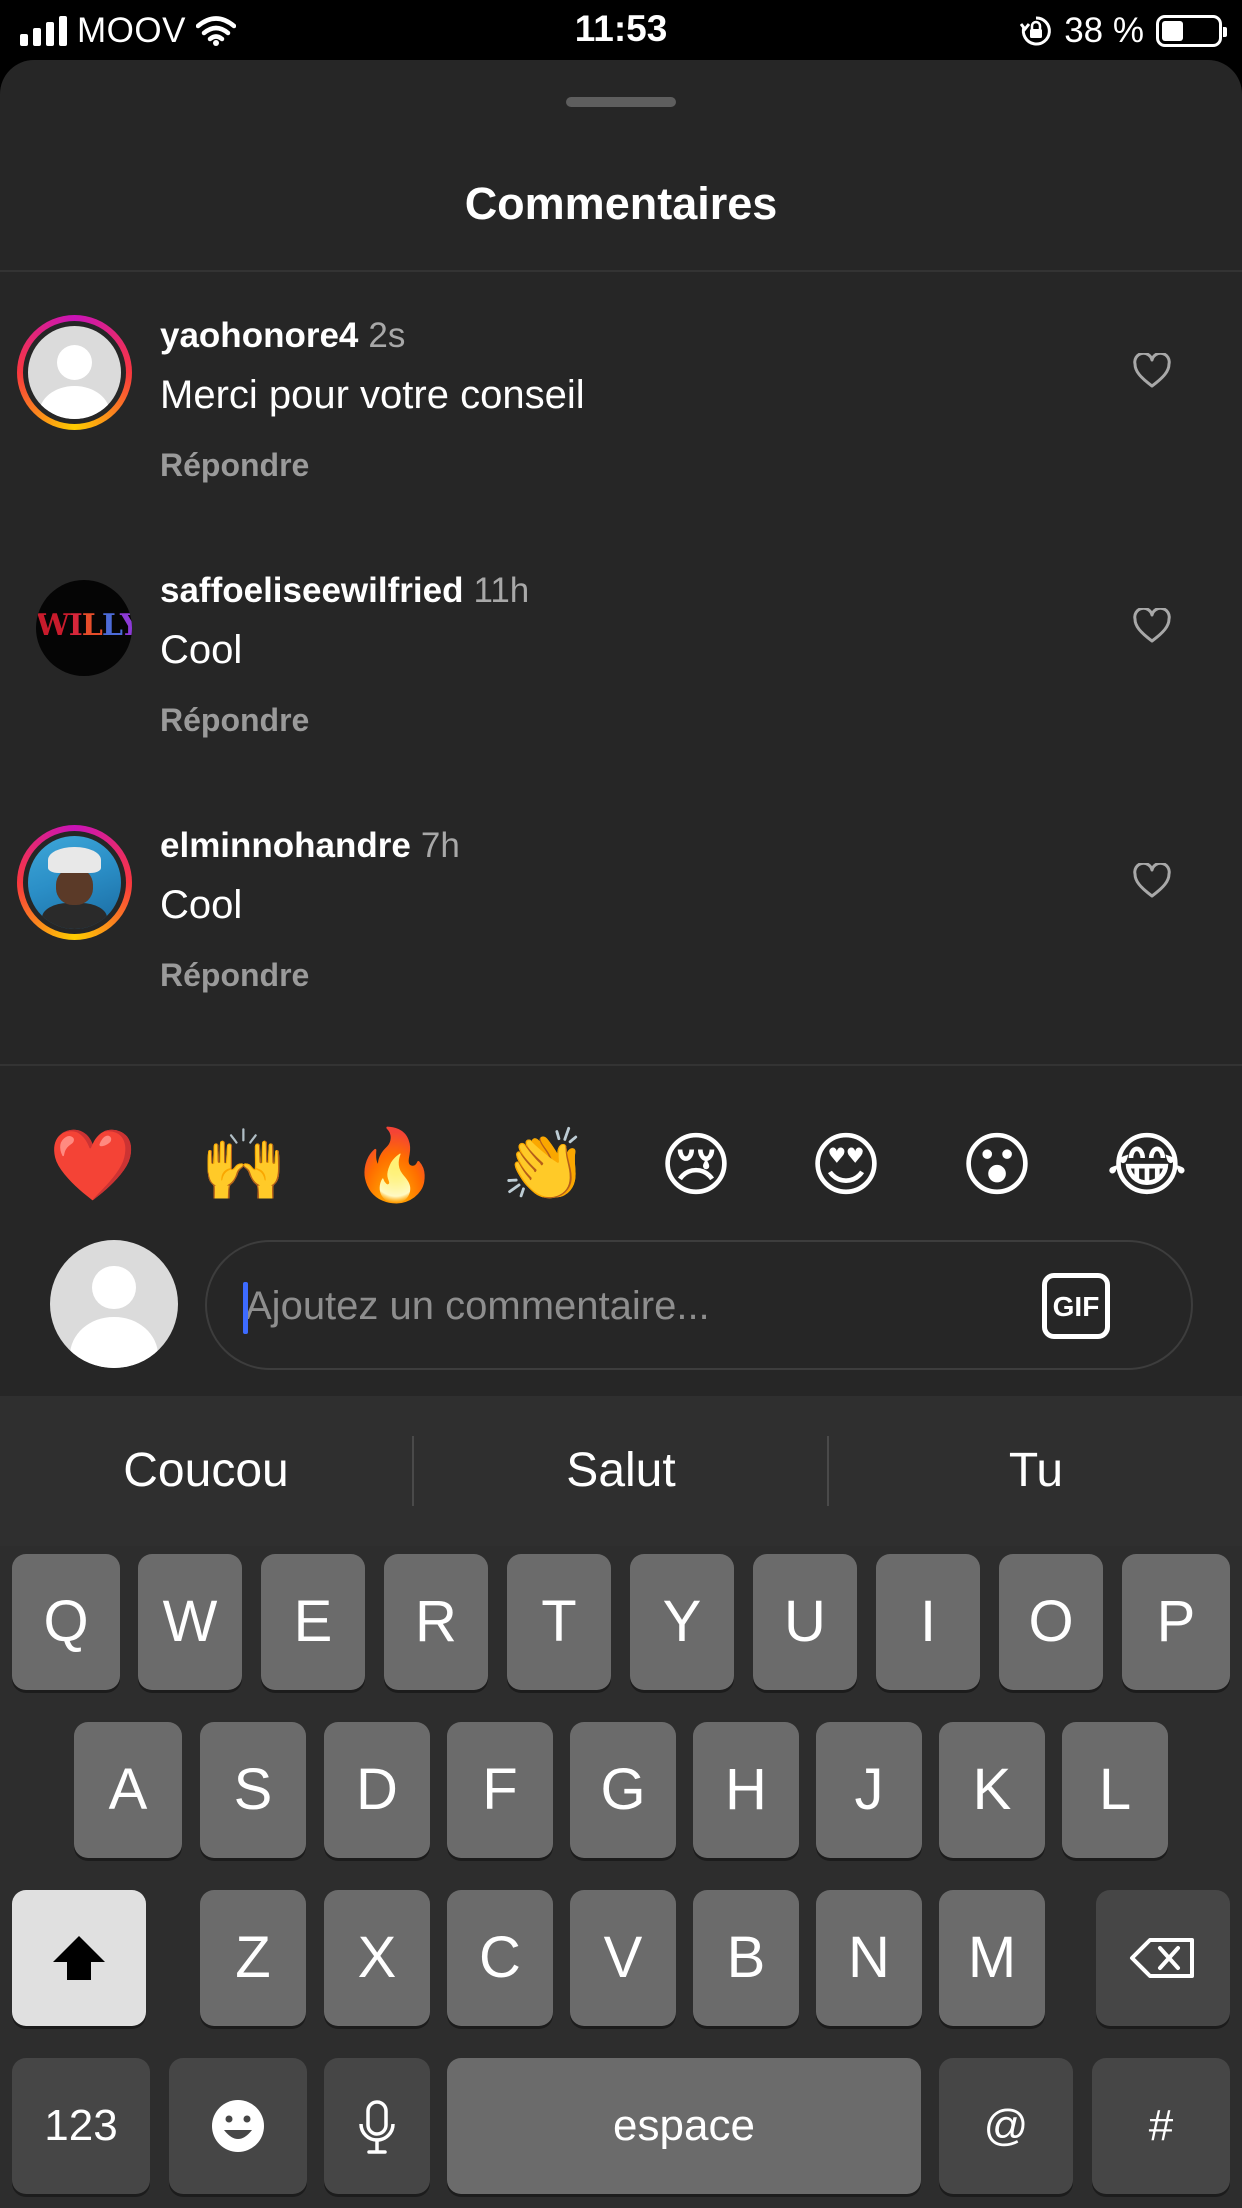  Describe the element at coordinates (1104, 30) in the screenshot. I see `battery-percent: 38 %` at that location.